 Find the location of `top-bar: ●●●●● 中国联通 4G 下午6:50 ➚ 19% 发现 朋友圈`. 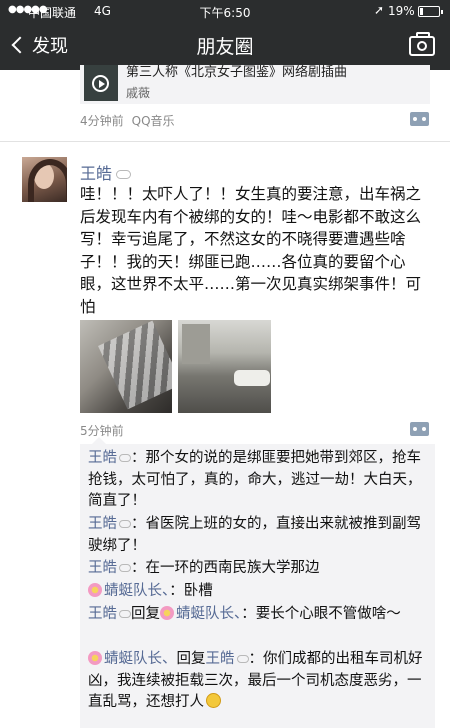

top-bar: ●●●●● 中国联通 4G 下午6:50 ➚ 19% 发现 朋友圈 is located at coordinates (225, 35).